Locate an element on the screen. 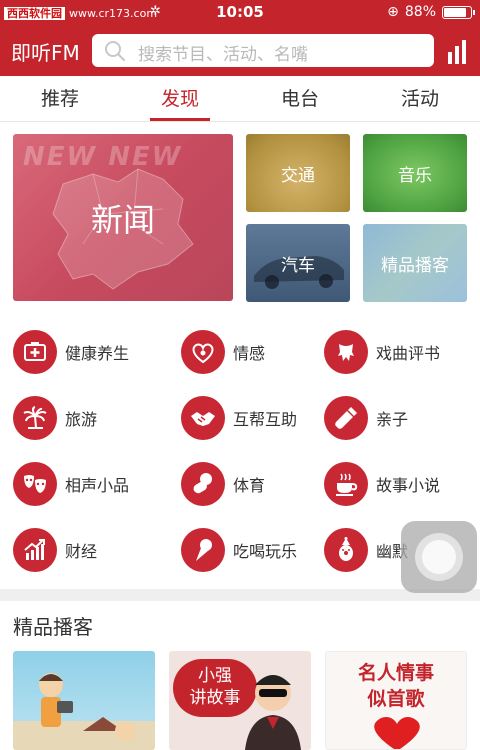 The height and width of the screenshot is (750, 480). battery-percent: 88% is located at coordinates (420, 12).